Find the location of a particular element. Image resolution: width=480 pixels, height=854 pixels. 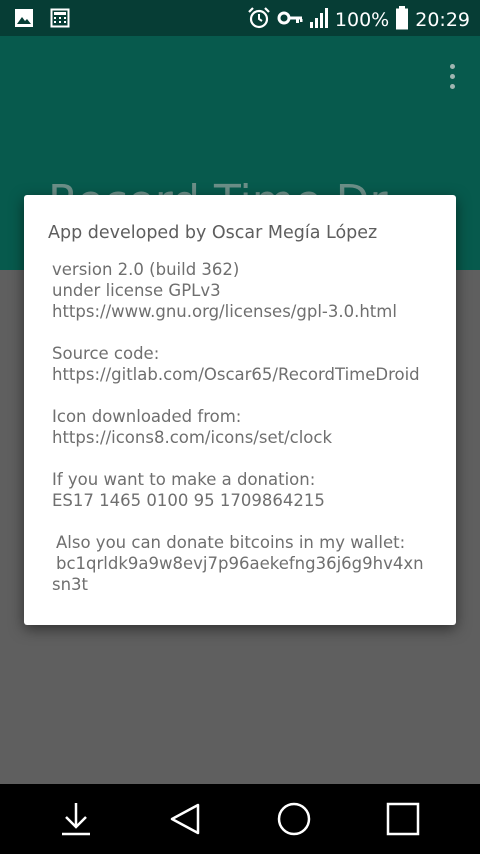

hide-keyboard-icon is located at coordinates (76, 819).